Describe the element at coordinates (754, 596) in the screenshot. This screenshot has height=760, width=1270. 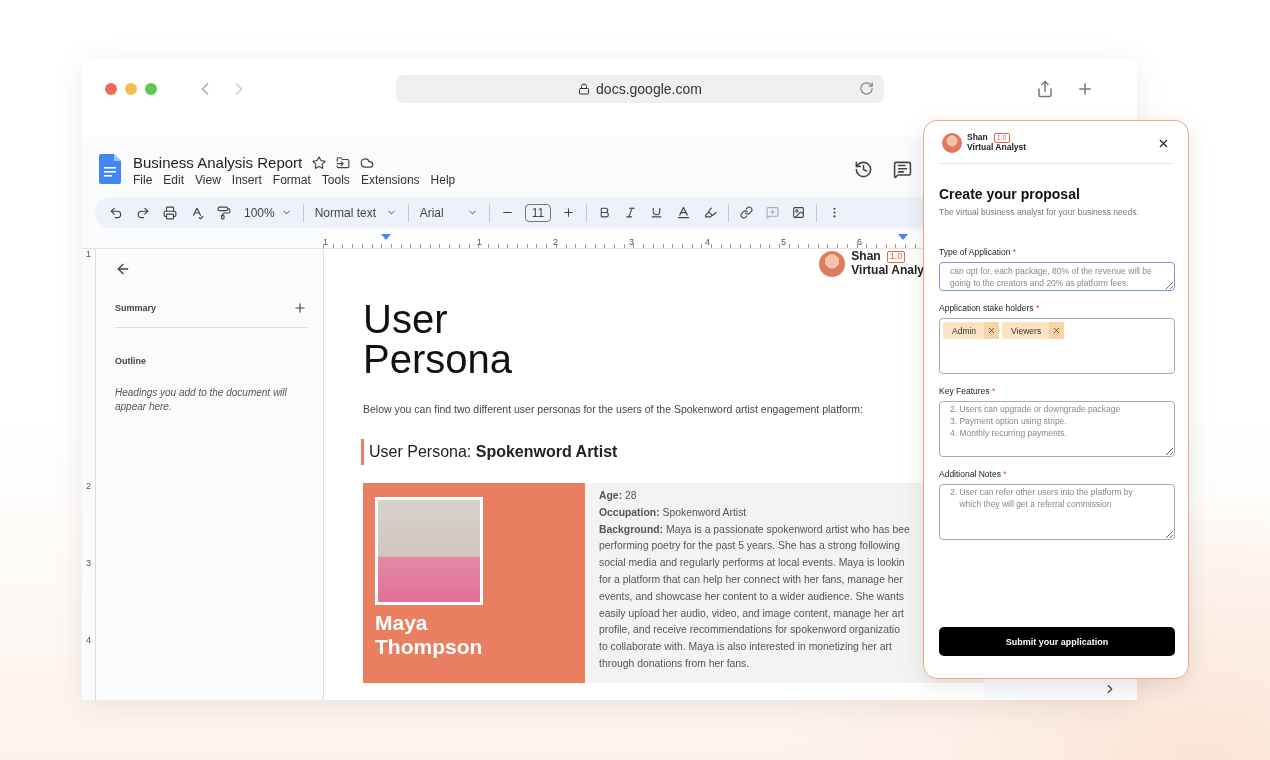
I see `persona-background: Background: Maya is a passionate spokenword artist who has bee performing poetry for the past 5 years. She has a strong following social media and regularly performs at local events. Maya is lookin for a platform that can help her connect with her fans, manage her events, and showcase her content to a wider audience. She wants easily upload her audio, video, and image content, manage her art profile, and receive recommendations for spokenword organizatio to collaborate with. Maya is also interested in monetizing her art through donations from her fans.` at that location.